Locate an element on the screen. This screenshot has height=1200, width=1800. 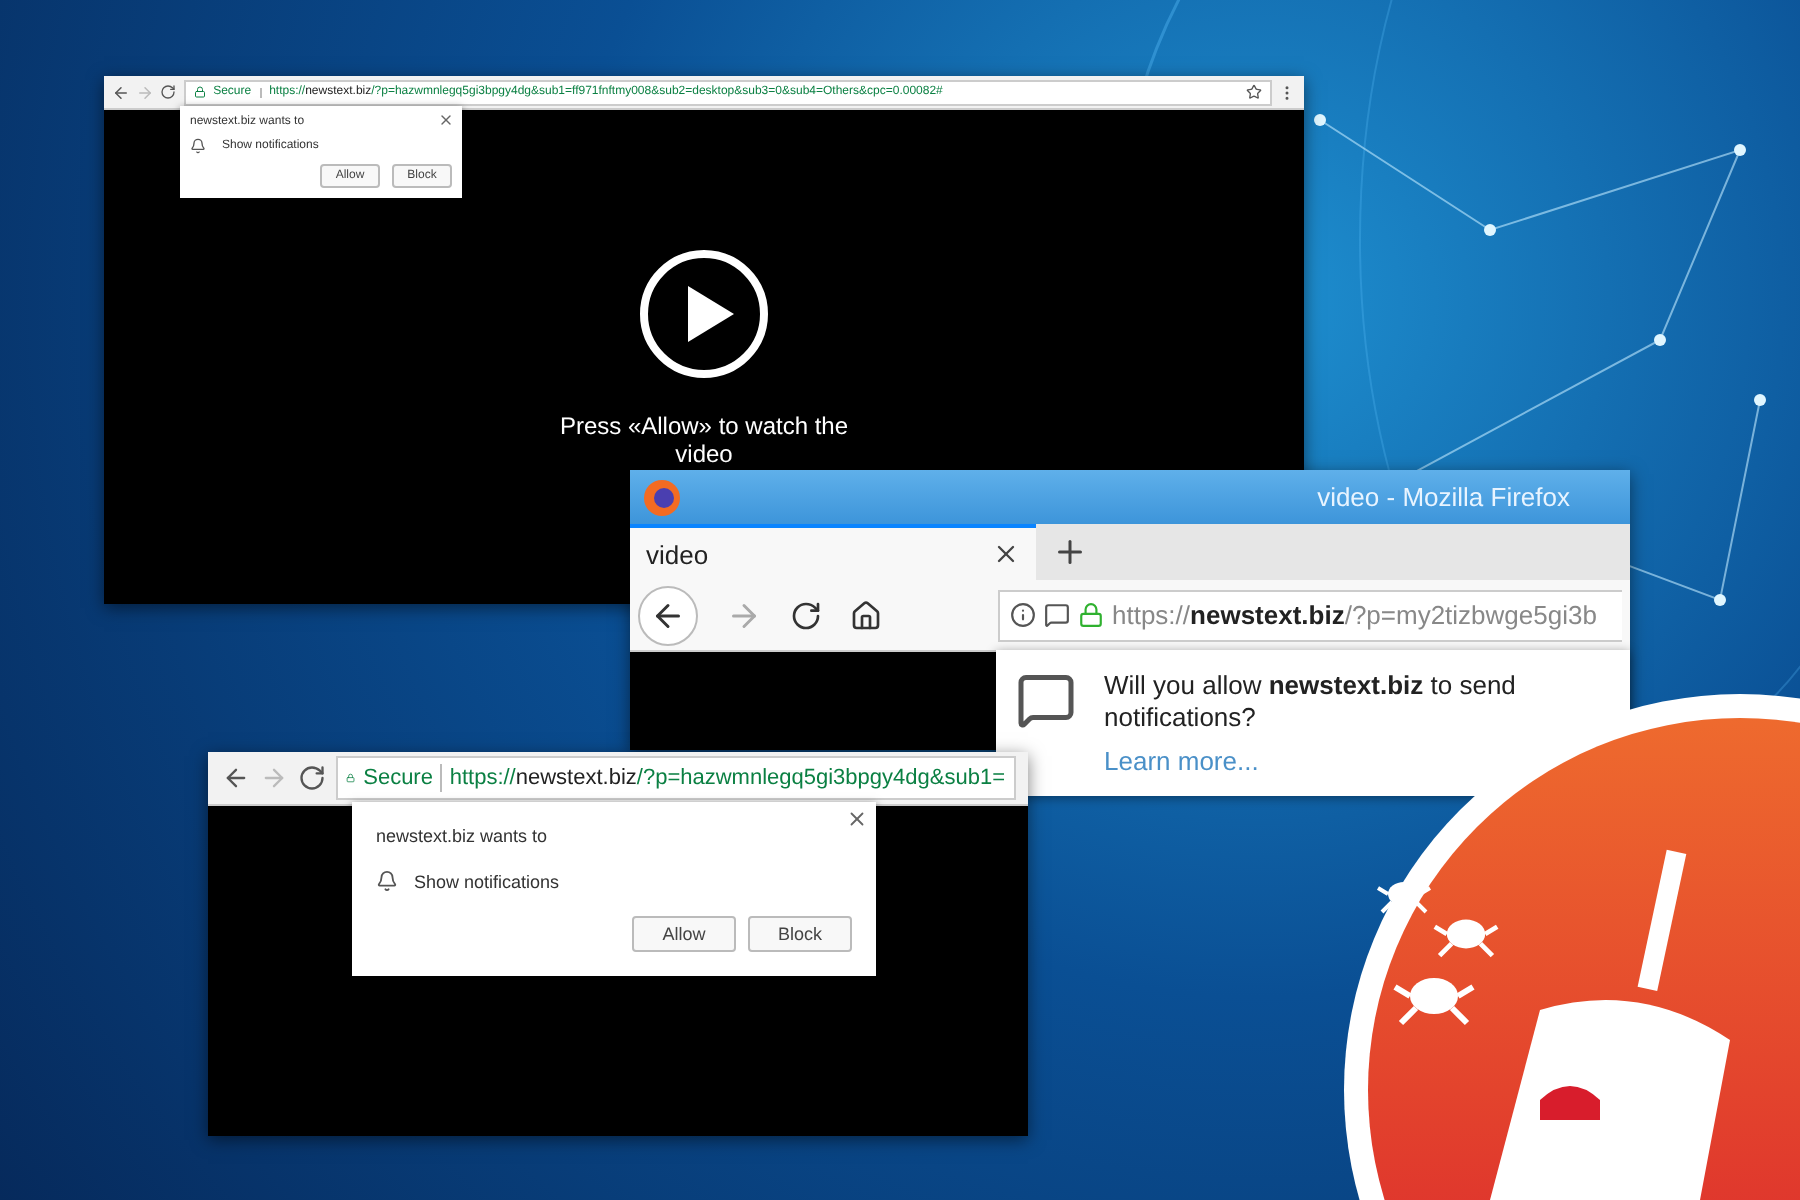
secure-label: Secure is located at coordinates (398, 778).